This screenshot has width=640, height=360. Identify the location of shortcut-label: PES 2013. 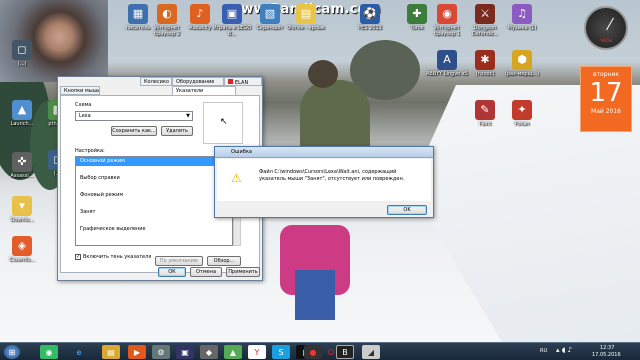
(370, 28).